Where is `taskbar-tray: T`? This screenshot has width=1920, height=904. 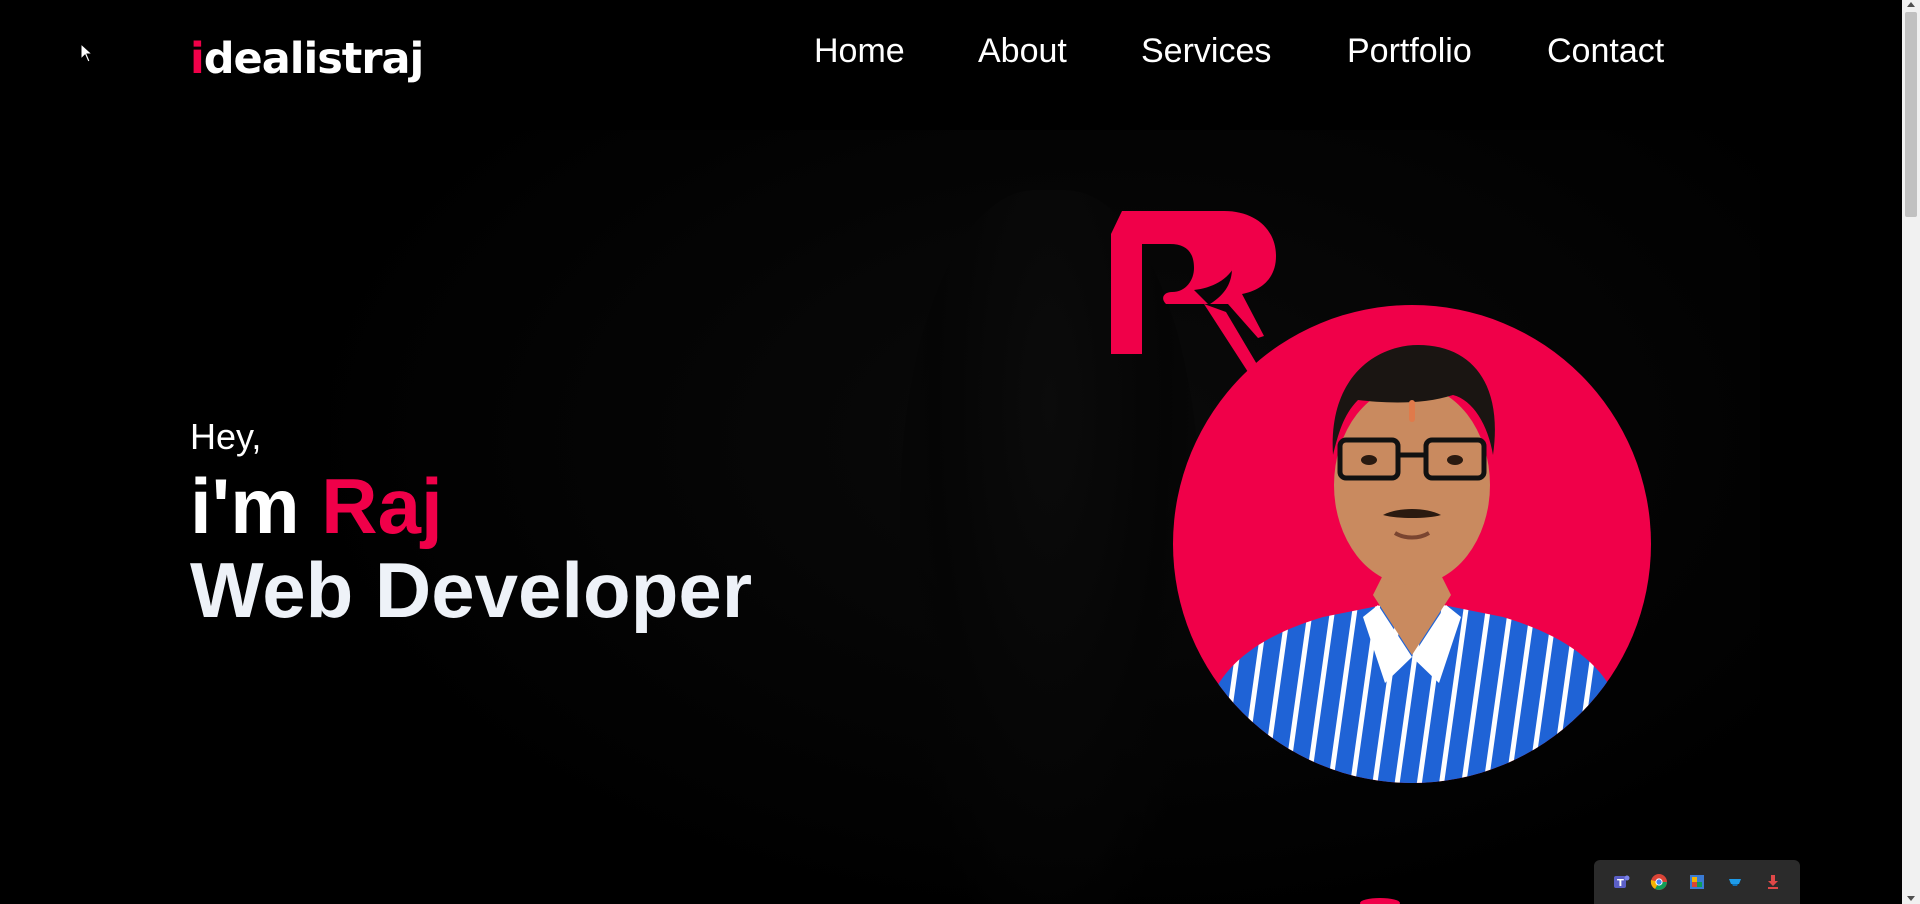
taskbar-tray: T is located at coordinates (1697, 882).